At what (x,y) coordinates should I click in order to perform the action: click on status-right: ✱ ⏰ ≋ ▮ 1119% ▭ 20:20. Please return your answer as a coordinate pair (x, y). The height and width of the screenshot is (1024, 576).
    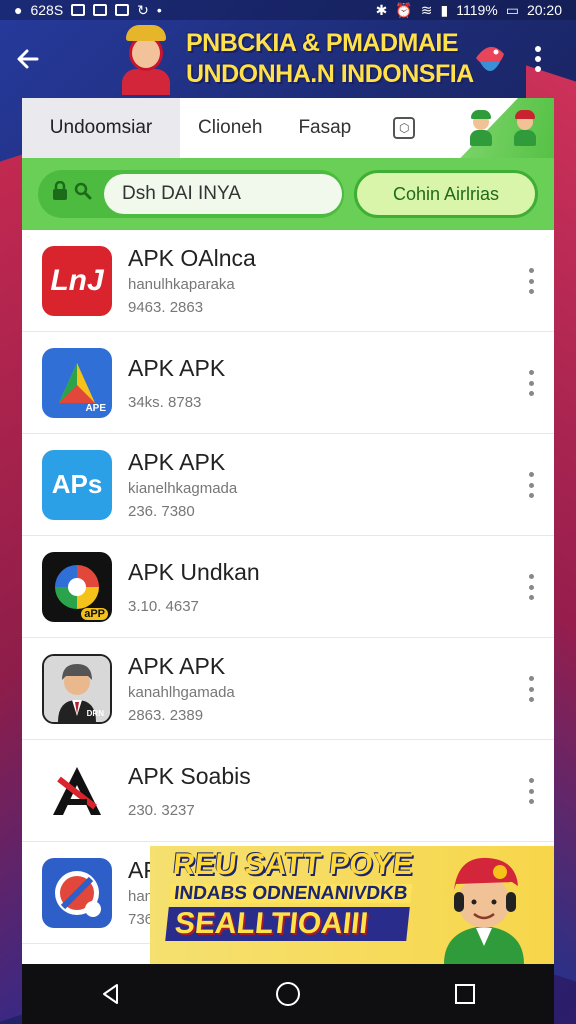
    Looking at the image, I should click on (469, 10).